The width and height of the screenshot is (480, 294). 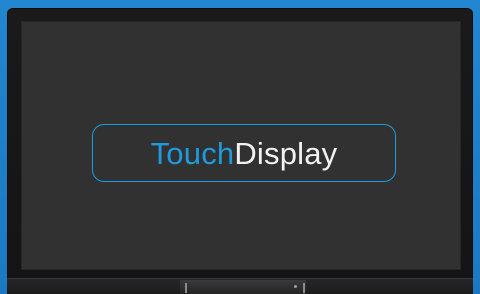 I want to click on logo-wordmark: TouchDisplay, so click(x=244, y=153).